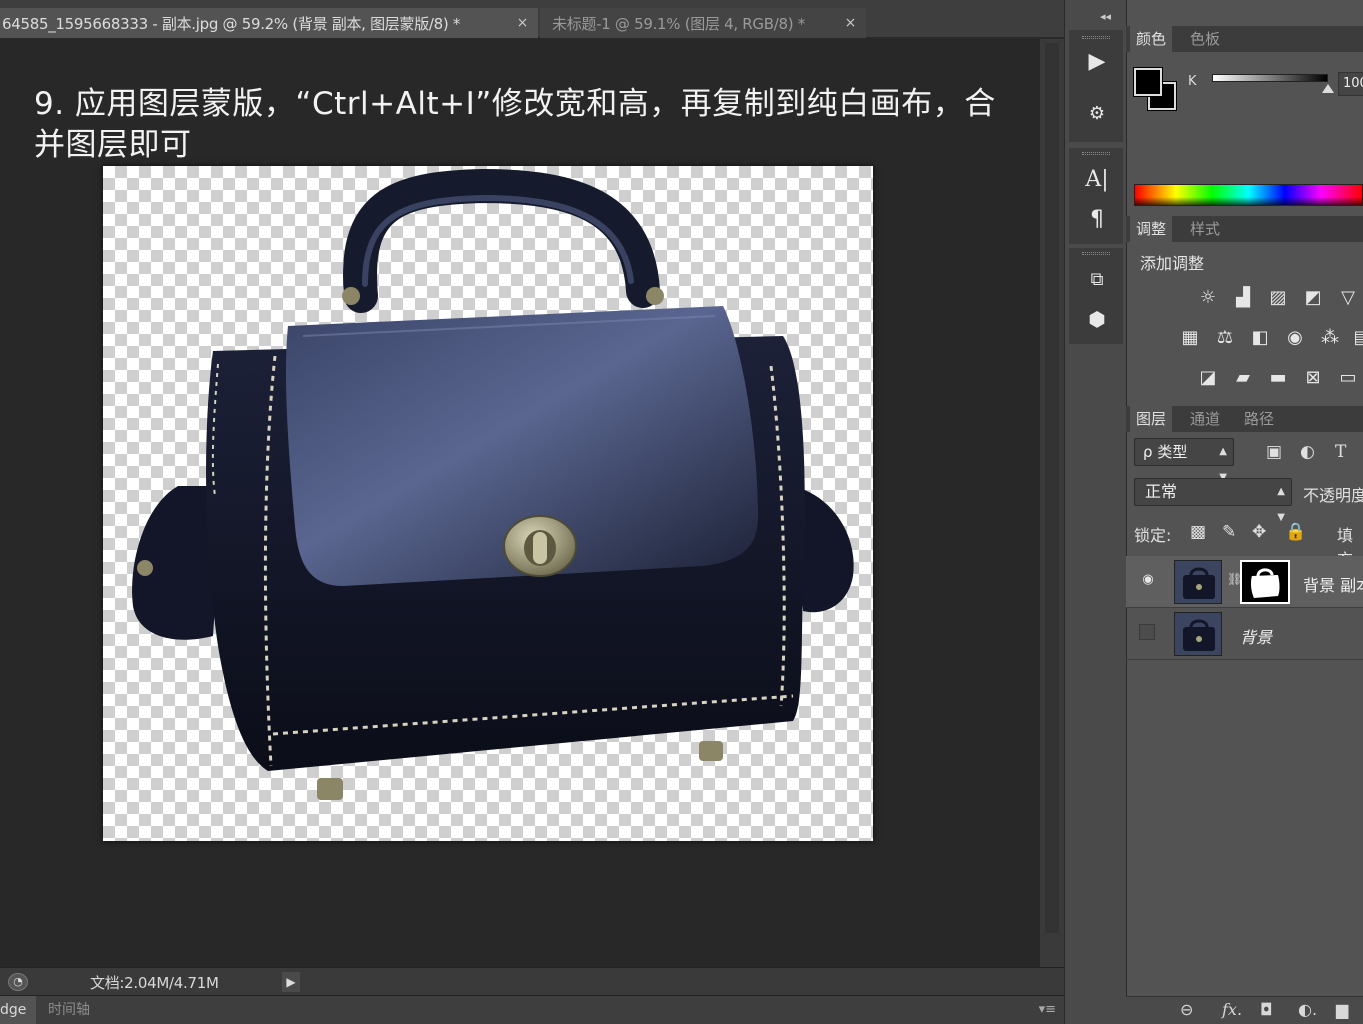 The width and height of the screenshot is (1363, 1024). Describe the element at coordinates (154, 983) in the screenshot. I see `document-size-info: 文档:2.04M/4.71M` at that location.